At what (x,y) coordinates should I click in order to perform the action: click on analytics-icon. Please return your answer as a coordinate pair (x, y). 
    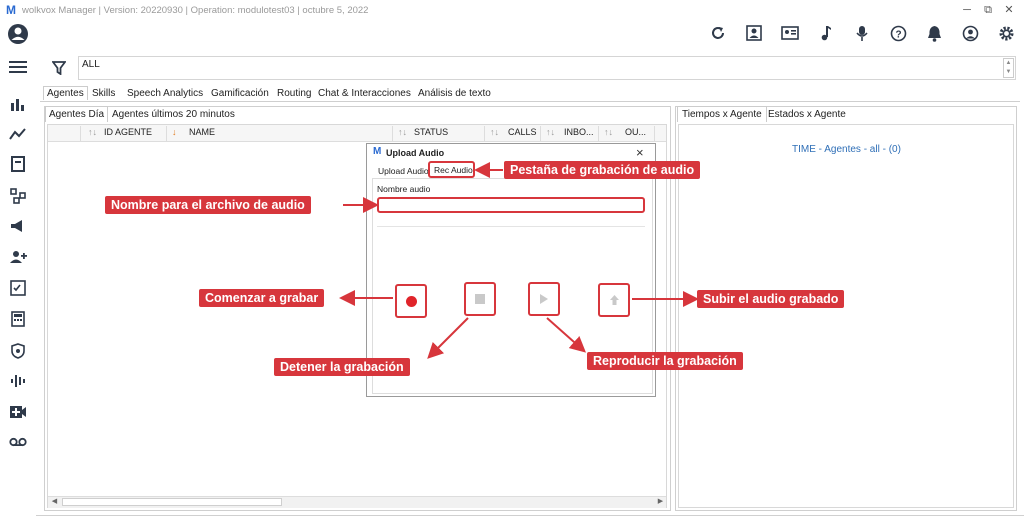
    Looking at the image, I should click on (18, 134).